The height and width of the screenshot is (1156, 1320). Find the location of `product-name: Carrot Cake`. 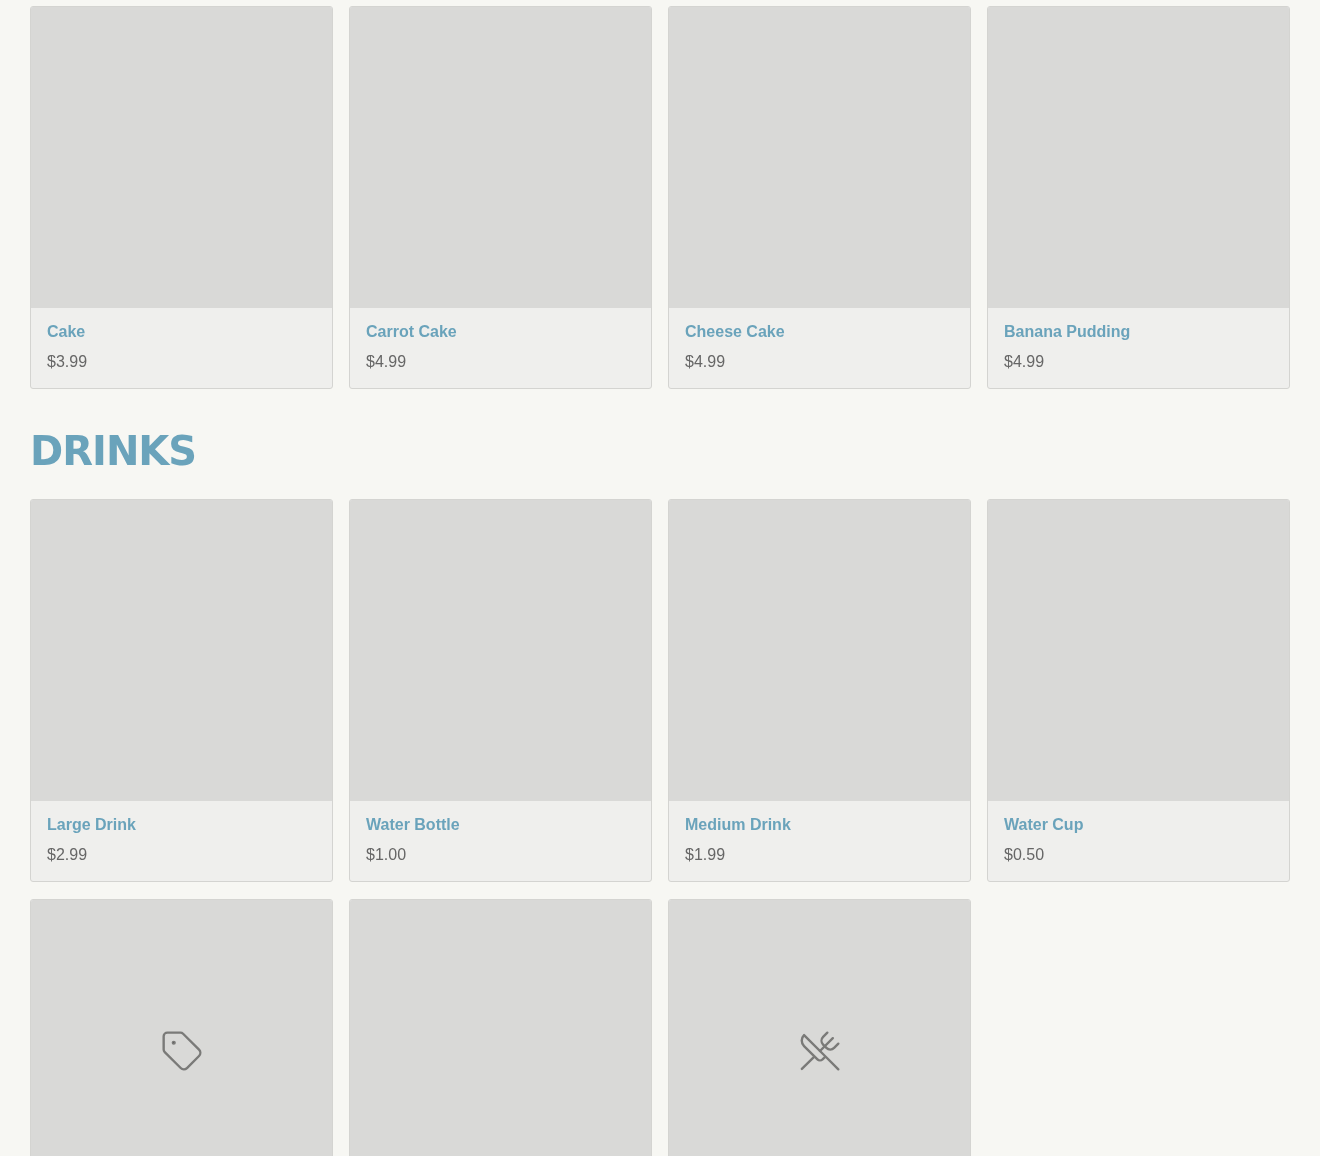

product-name: Carrot Cake is located at coordinates (412, 332).